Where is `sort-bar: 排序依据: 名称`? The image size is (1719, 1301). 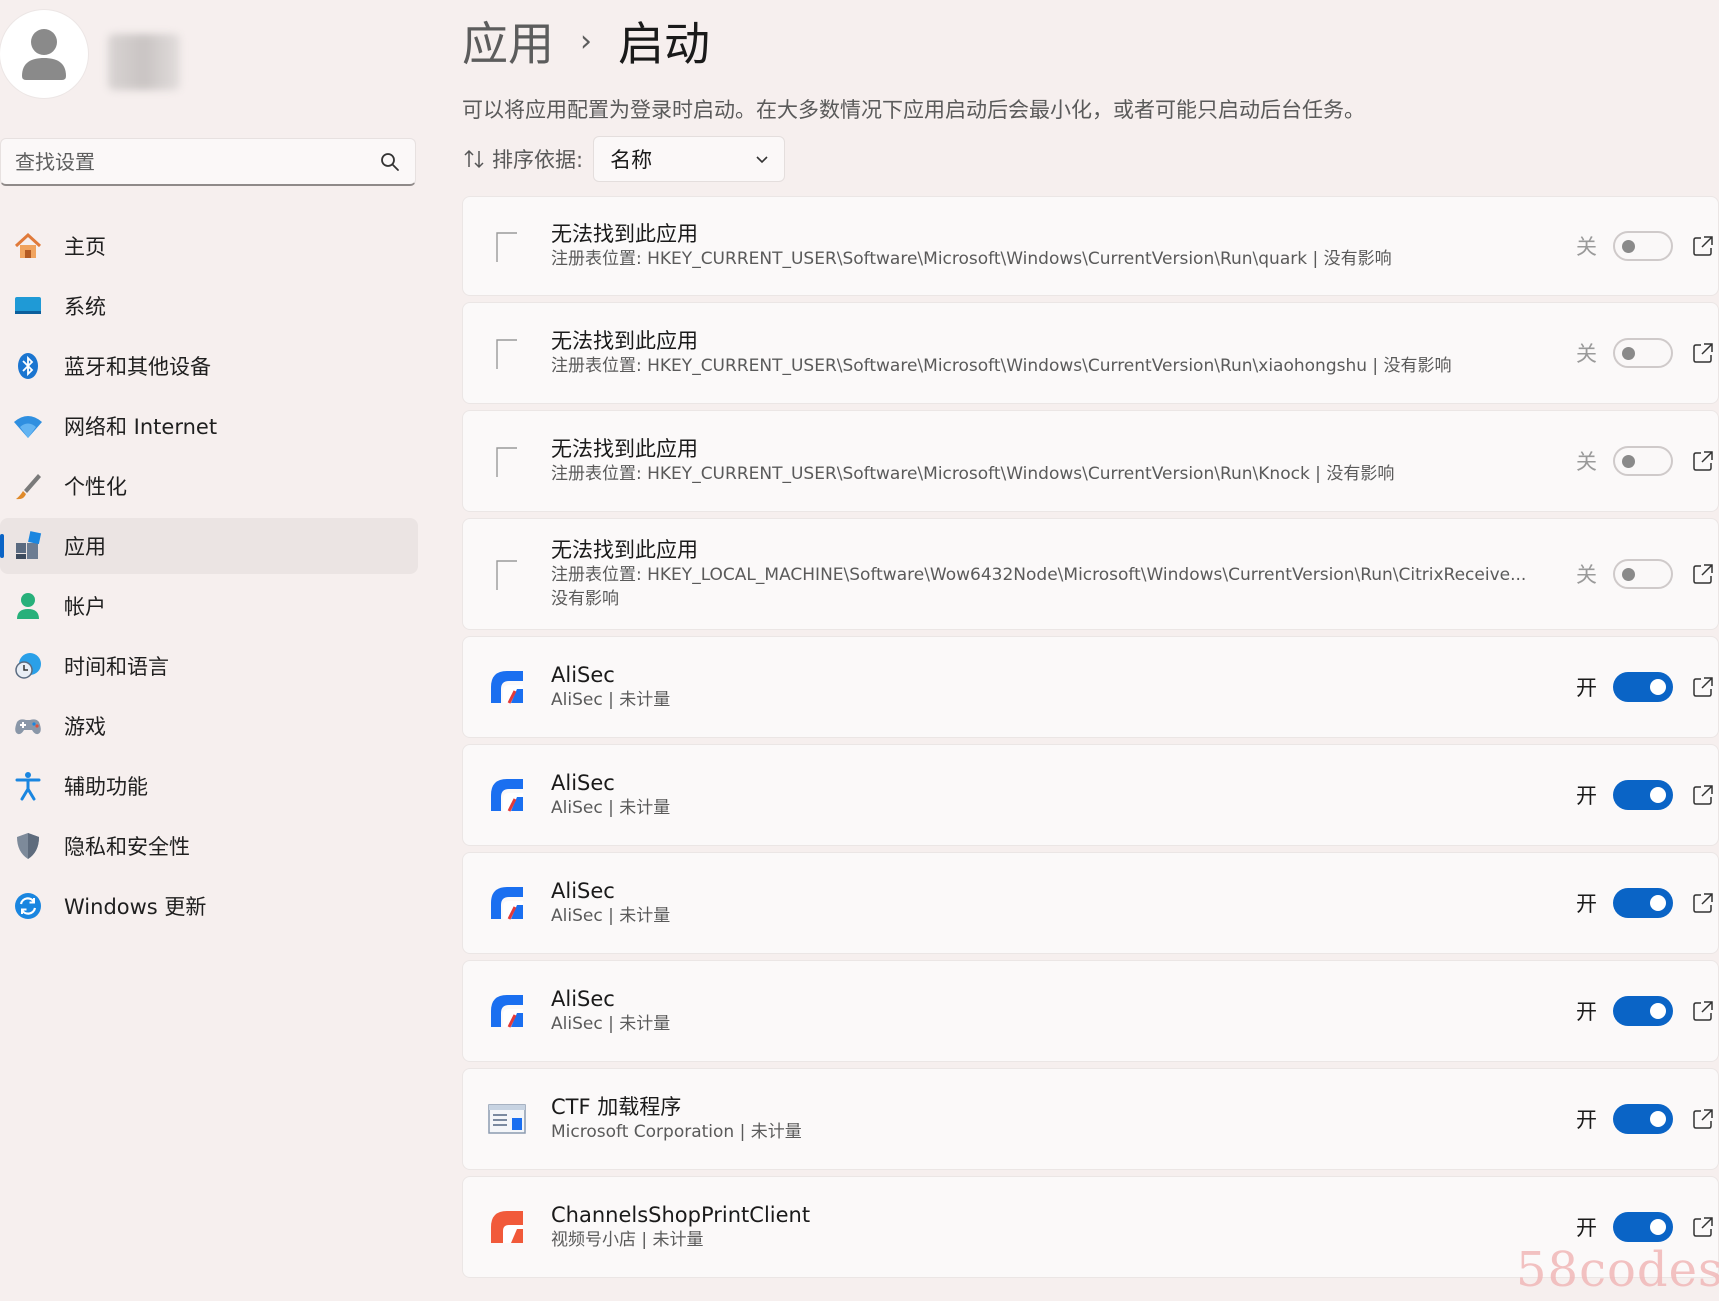 sort-bar: 排序依据: 名称 is located at coordinates (624, 159).